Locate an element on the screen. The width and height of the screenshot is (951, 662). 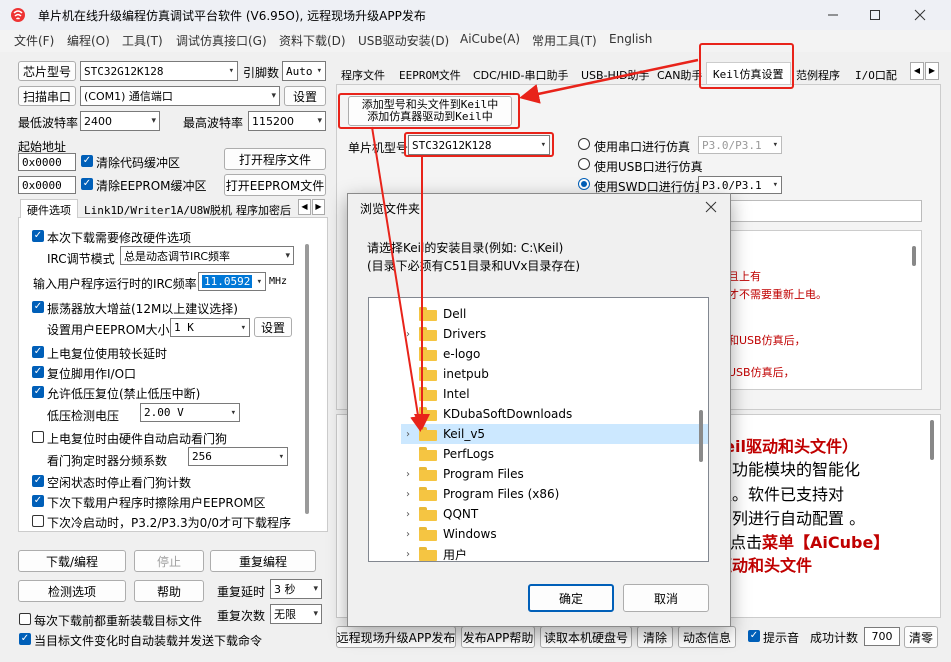
folder-tree-item: › QQNT is located at coordinates (554, 514).